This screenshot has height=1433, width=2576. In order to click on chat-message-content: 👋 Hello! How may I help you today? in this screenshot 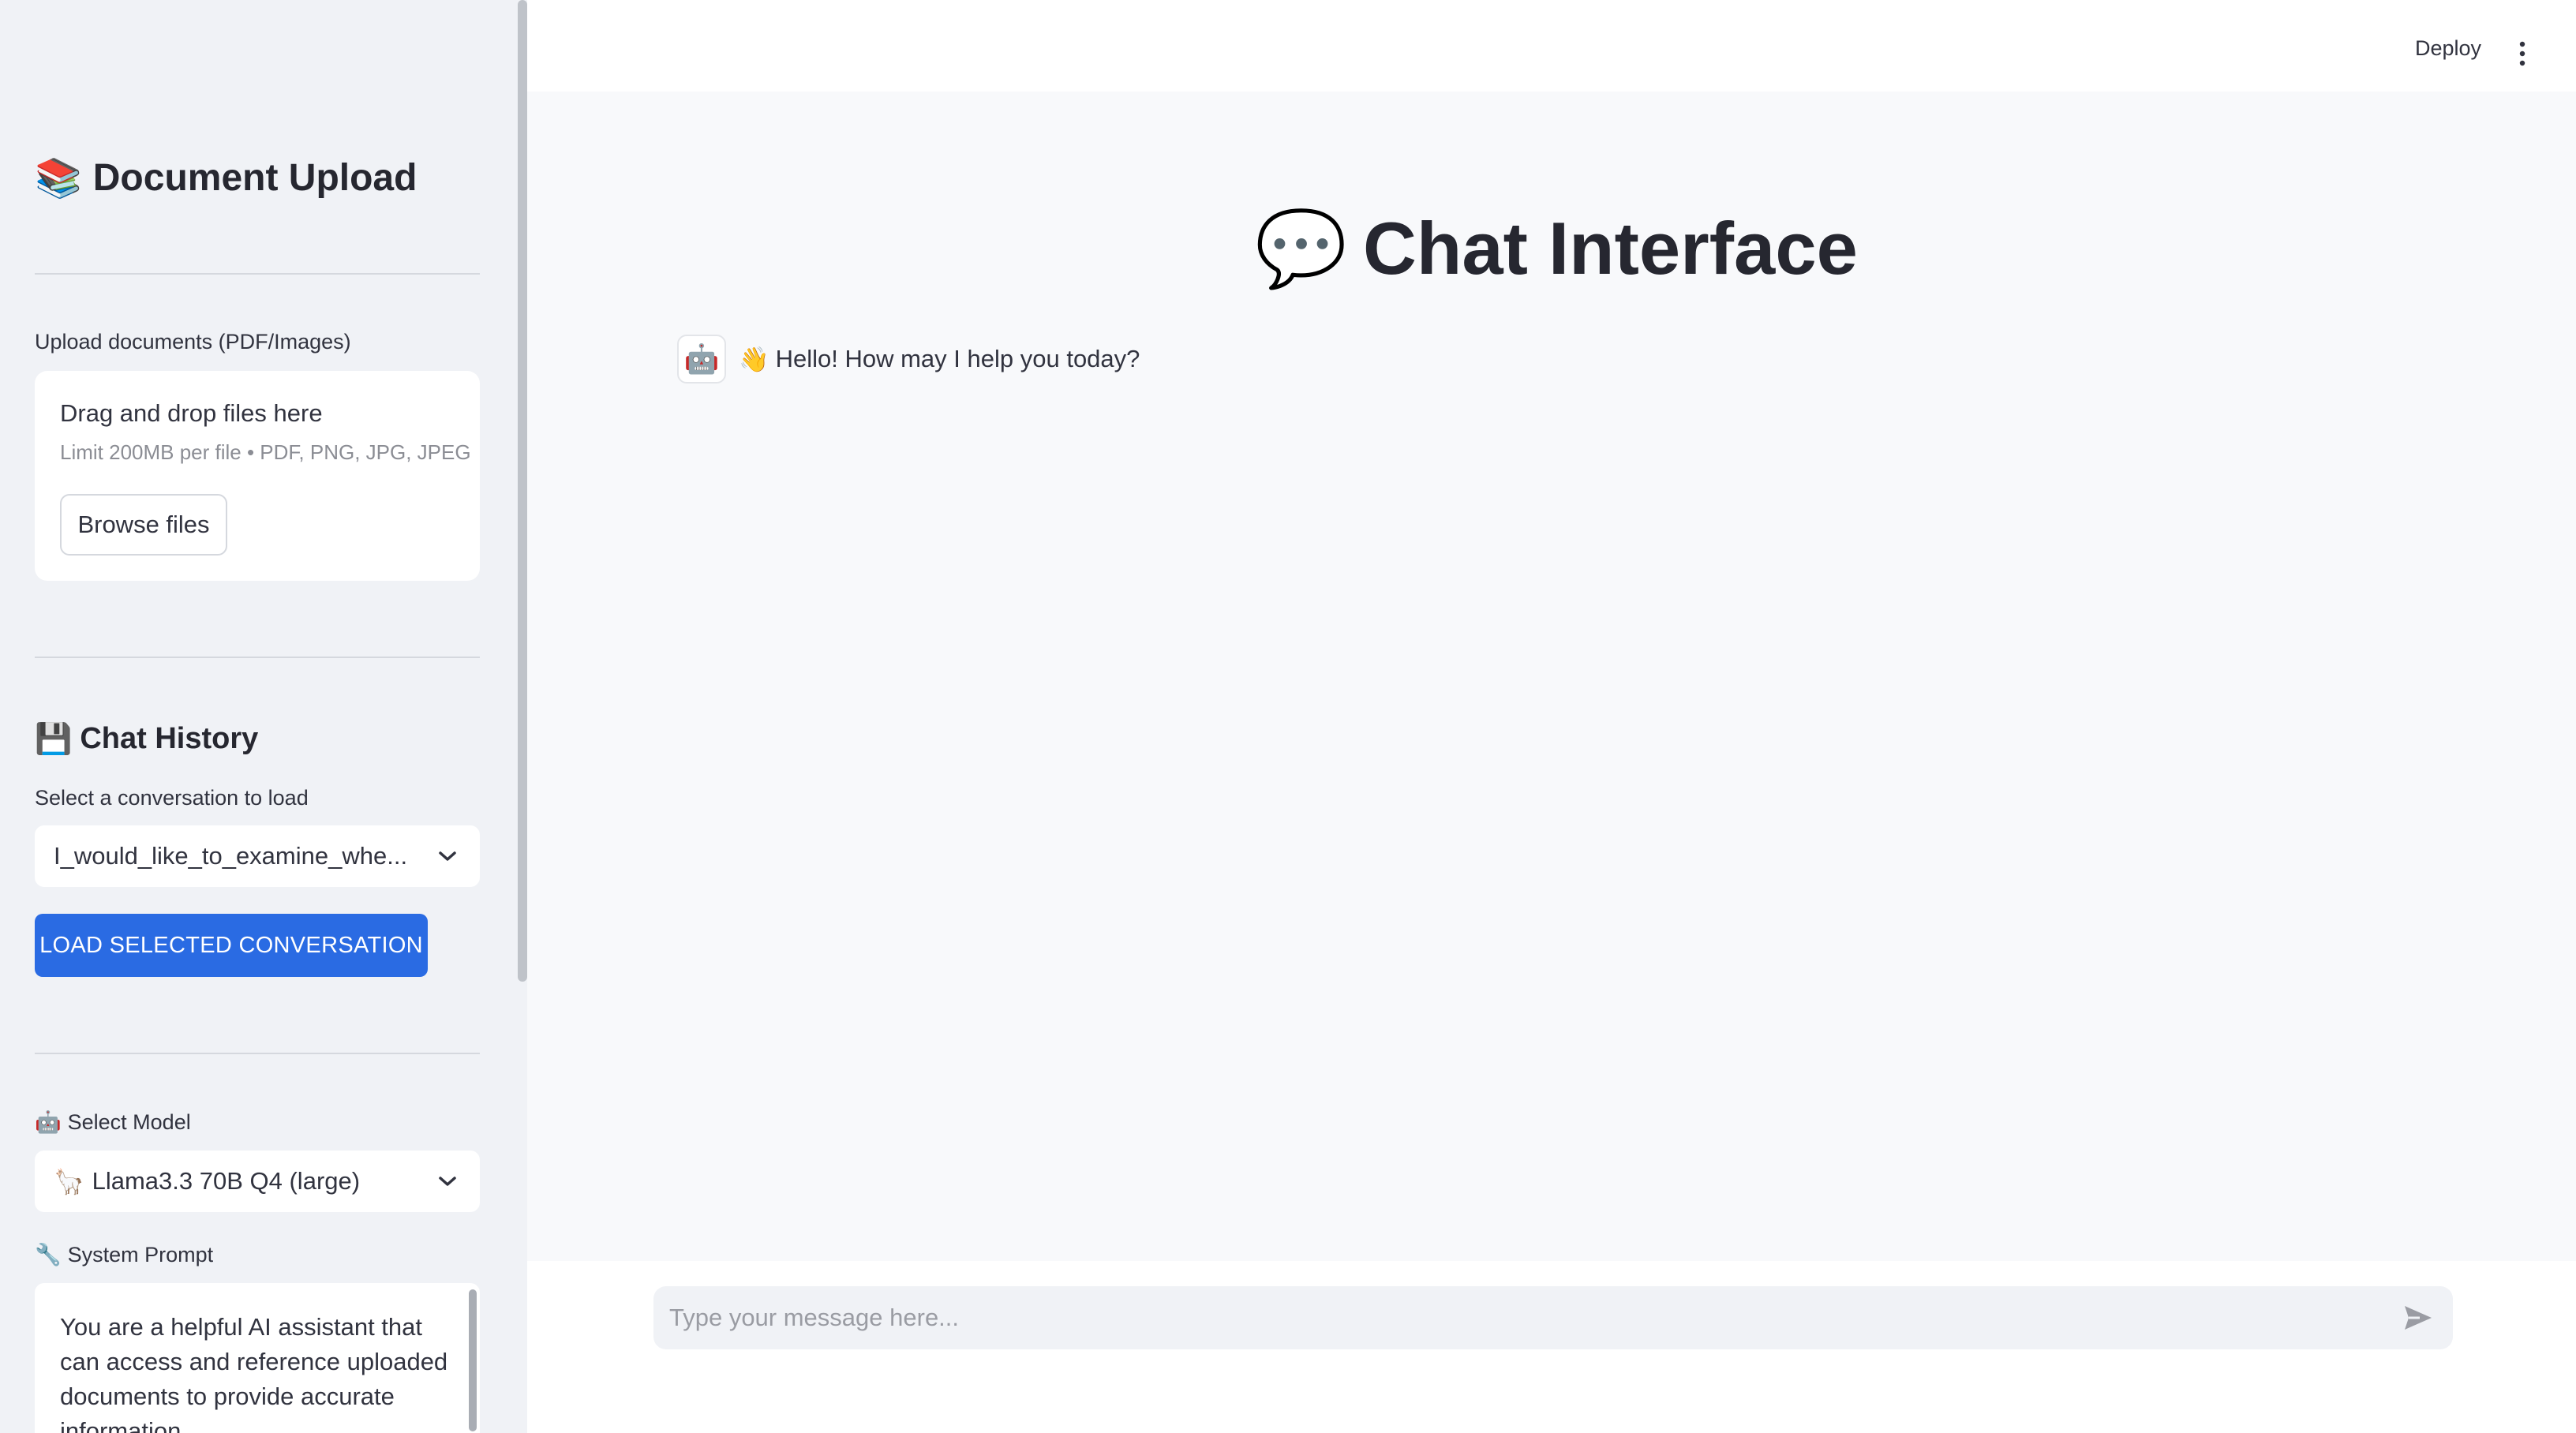, I will do `click(939, 359)`.